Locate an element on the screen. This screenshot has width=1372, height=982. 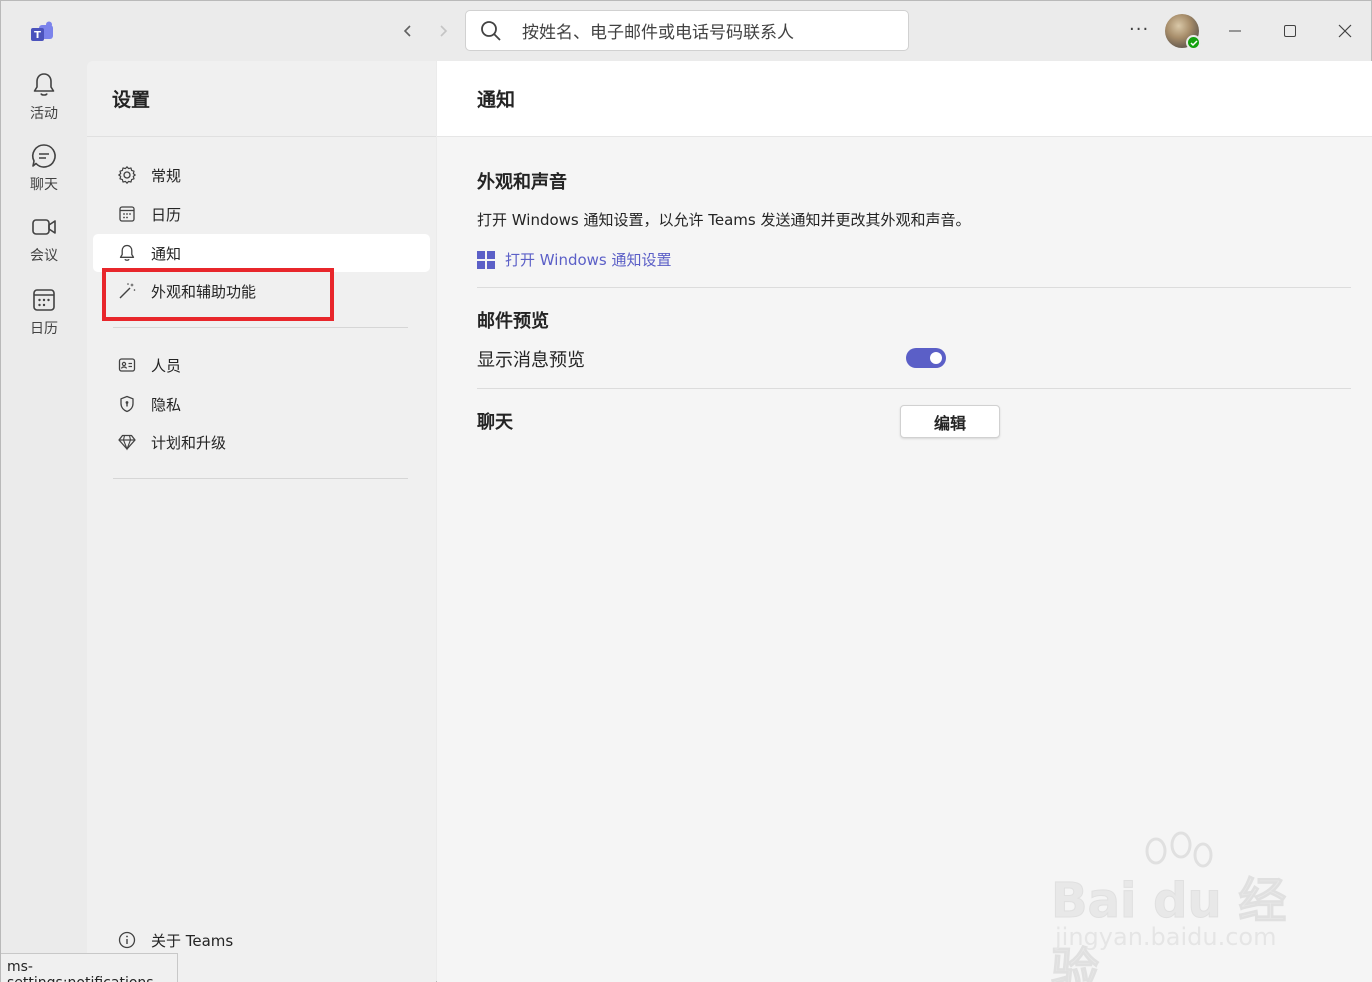
settings-item-label: 通知 is located at coordinates (166, 253).